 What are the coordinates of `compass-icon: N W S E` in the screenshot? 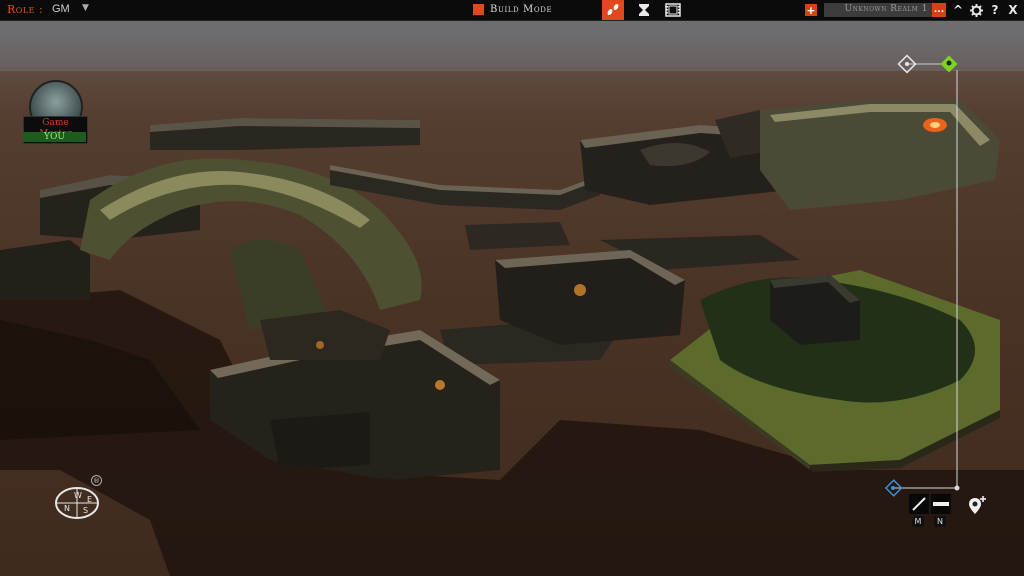 It's located at (77, 503).